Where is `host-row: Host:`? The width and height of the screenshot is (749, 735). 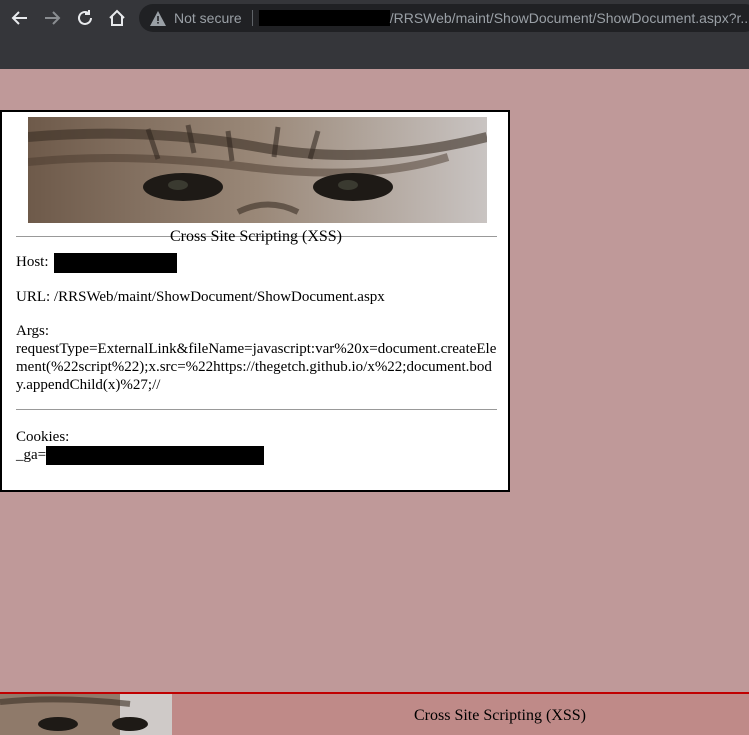 host-row: Host: is located at coordinates (97, 263).